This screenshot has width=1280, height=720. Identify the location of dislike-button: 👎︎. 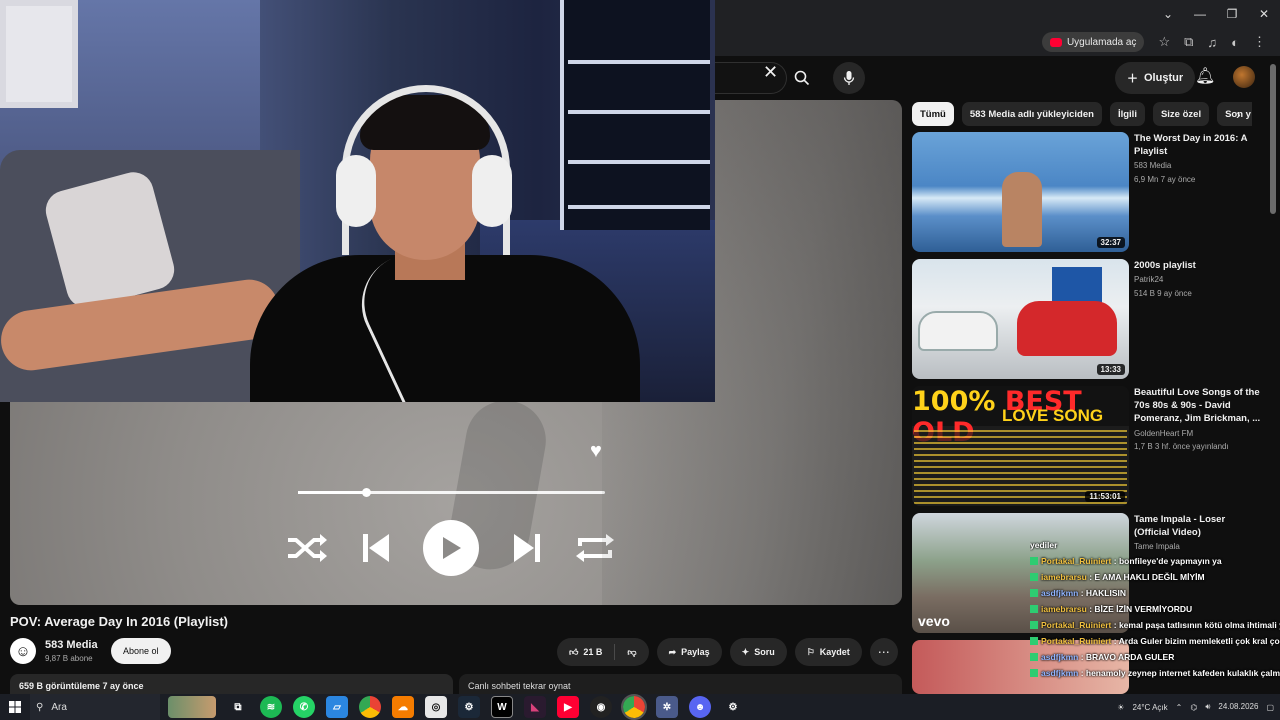
(631, 652).